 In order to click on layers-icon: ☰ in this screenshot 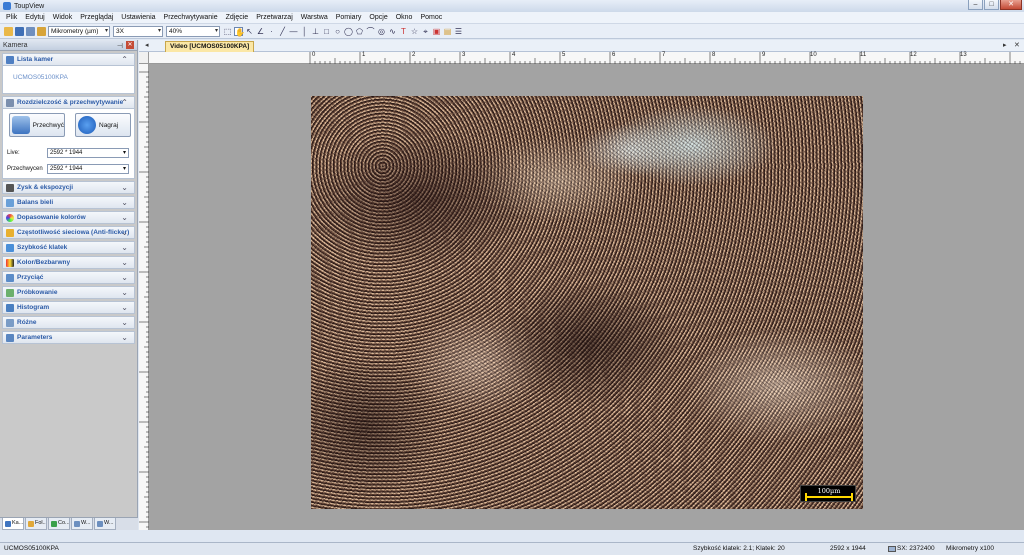, I will do `click(458, 31)`.